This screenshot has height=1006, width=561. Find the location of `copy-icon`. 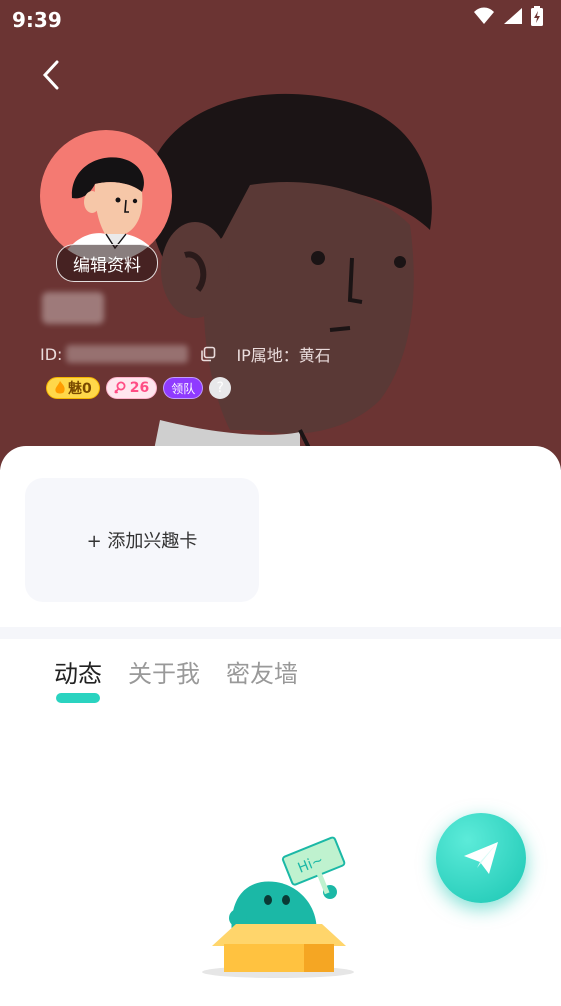

copy-icon is located at coordinates (208, 354).